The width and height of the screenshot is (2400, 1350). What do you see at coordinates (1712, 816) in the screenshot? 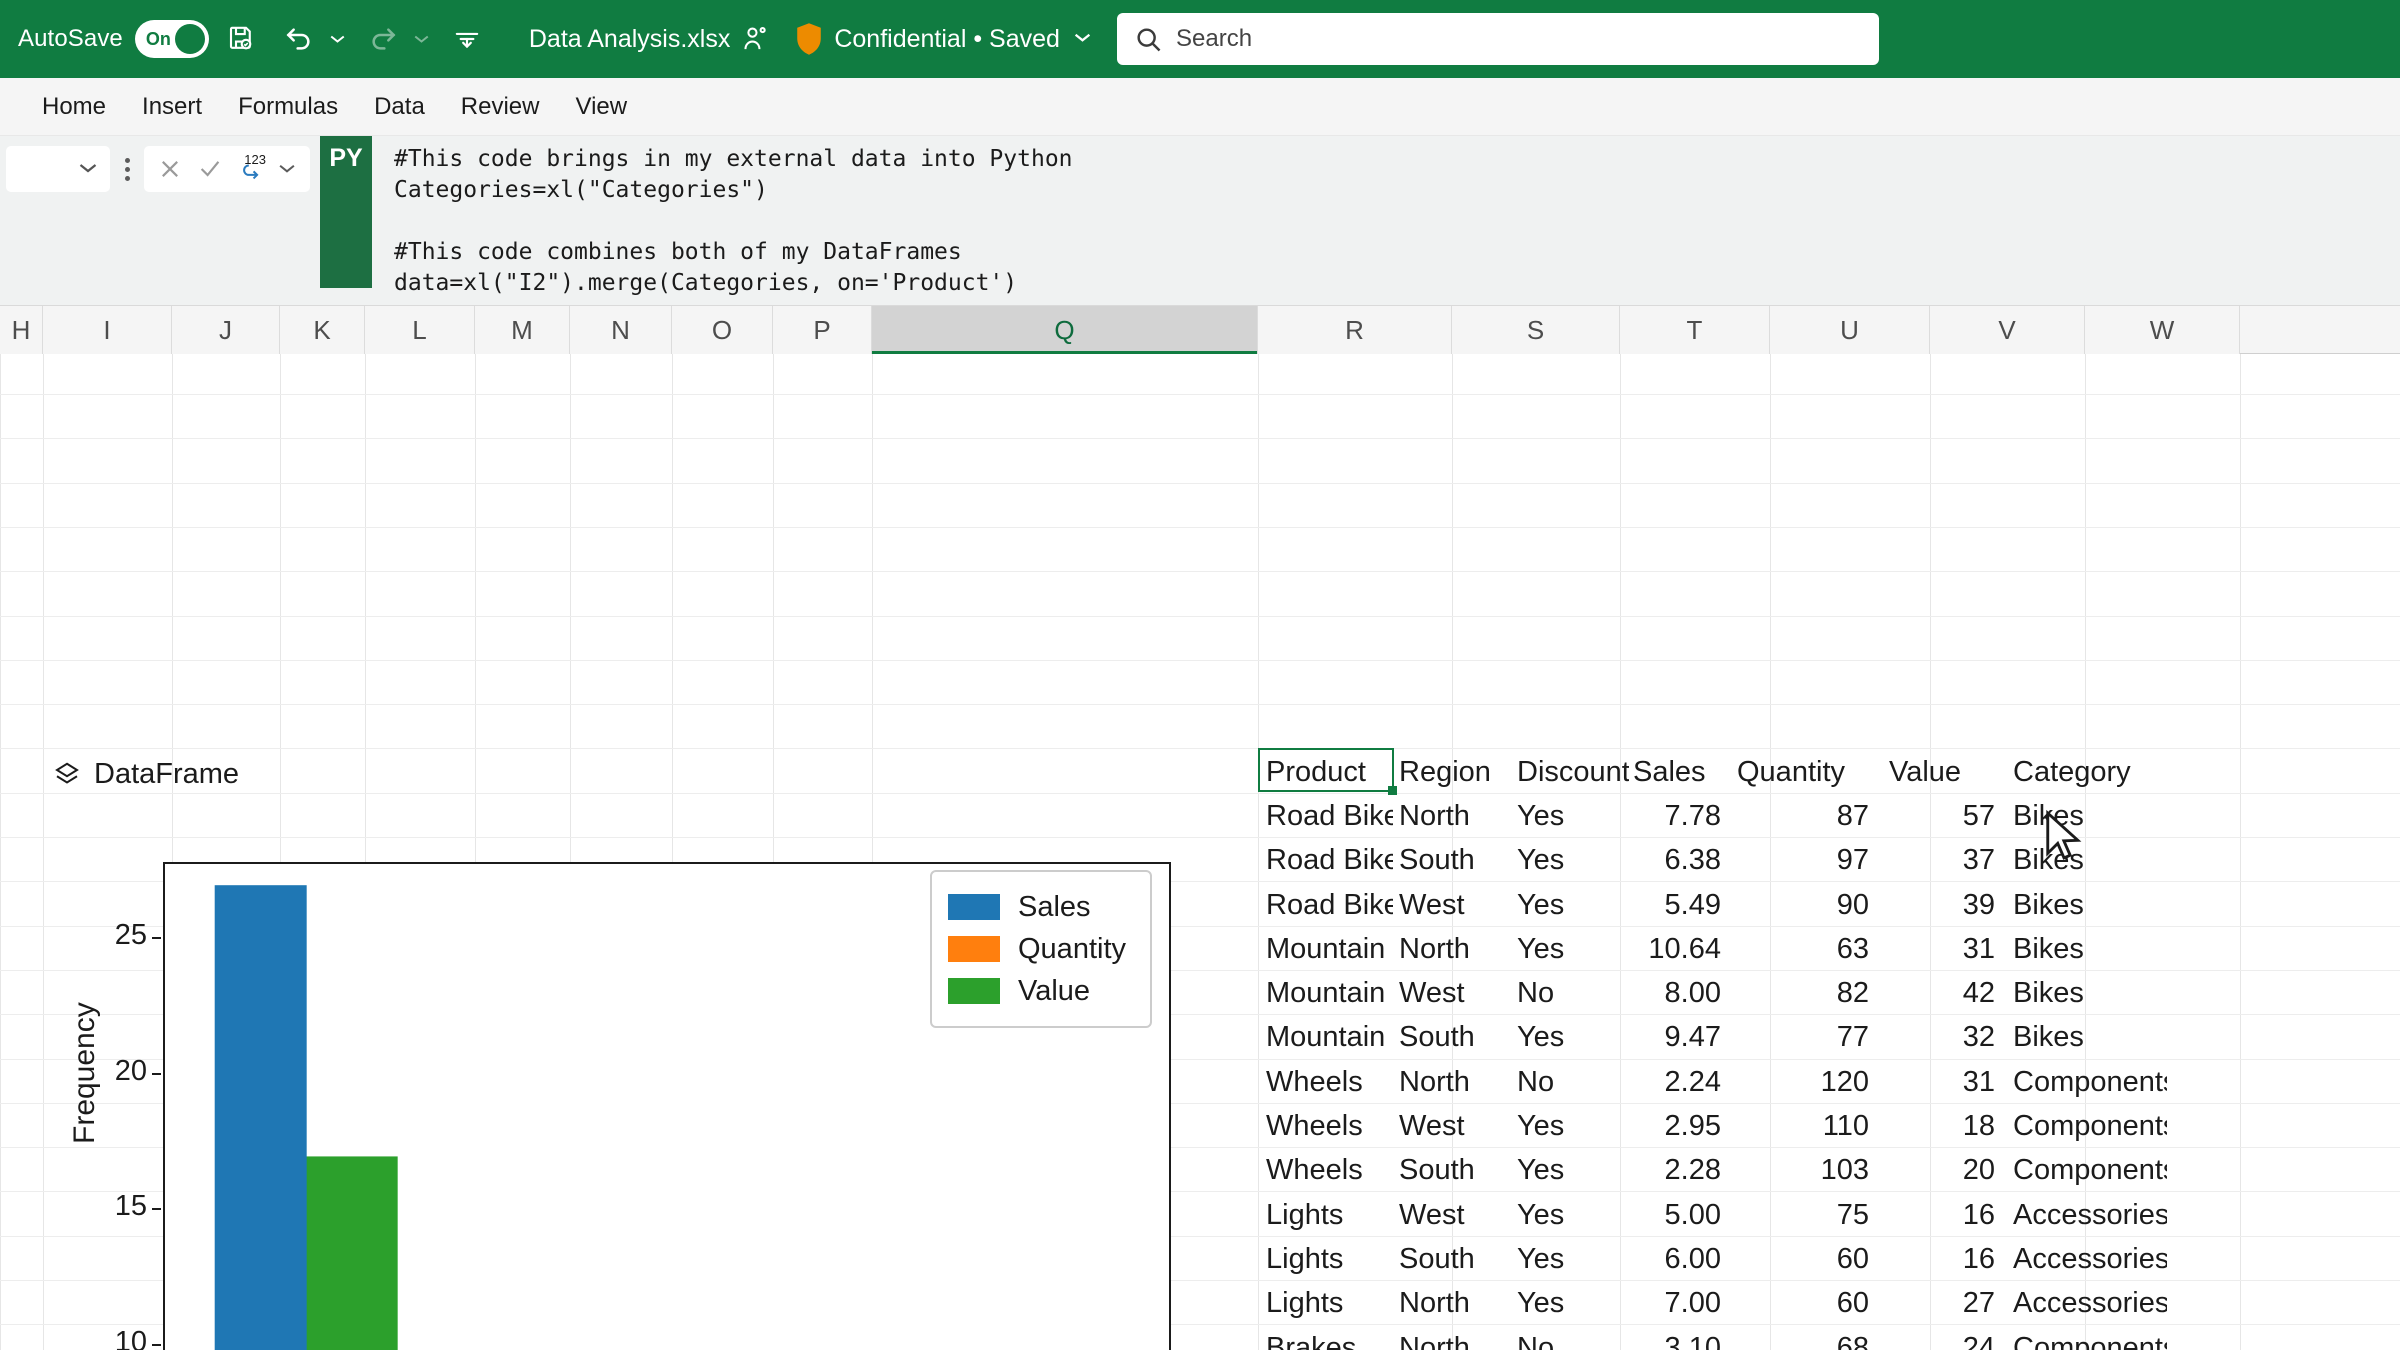
I see `table-row: Road BikesNorthYes7.788757Bikes` at bounding box center [1712, 816].